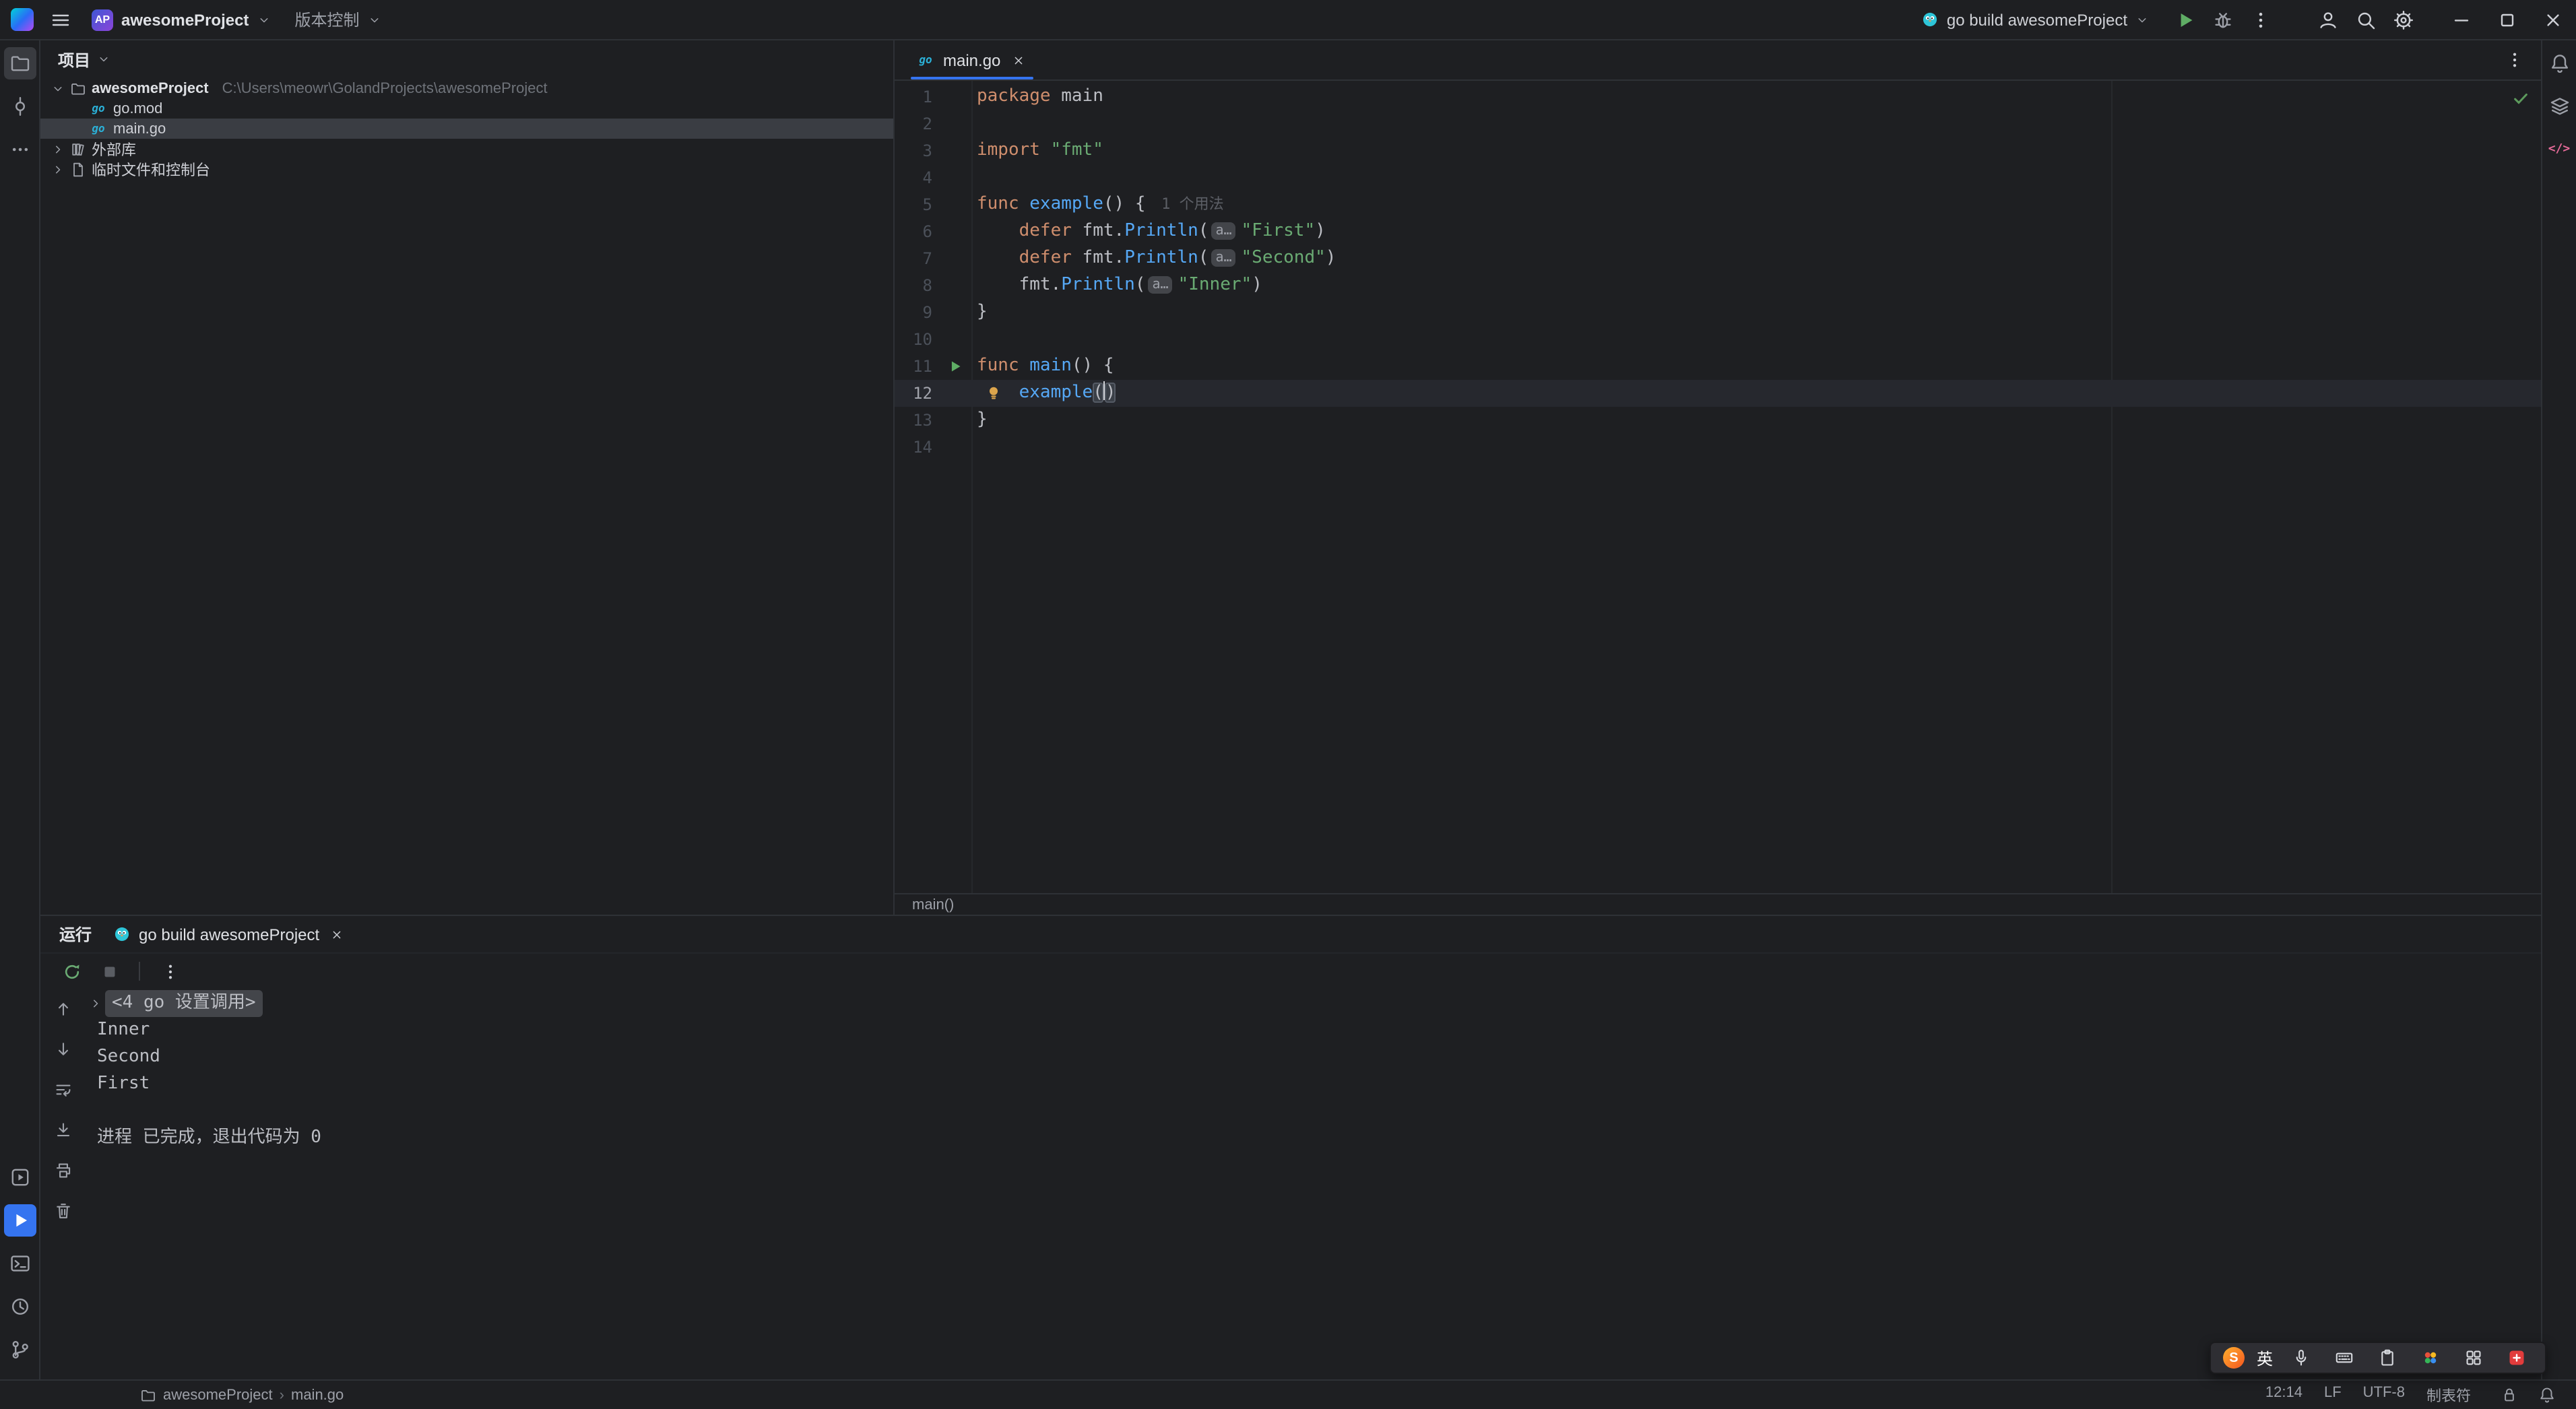 This screenshot has width=2576, height=1409. What do you see at coordinates (1718, 285) in the screenshot?
I see `code-line-8: 8 fmt.Println(a… "Inner")` at bounding box center [1718, 285].